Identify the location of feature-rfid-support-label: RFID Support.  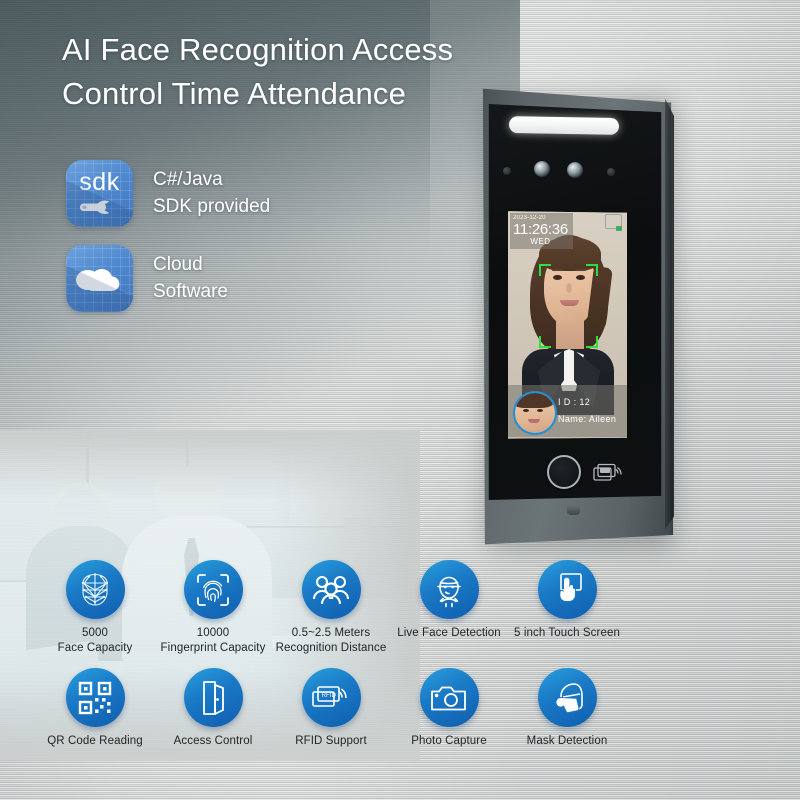
(331, 741).